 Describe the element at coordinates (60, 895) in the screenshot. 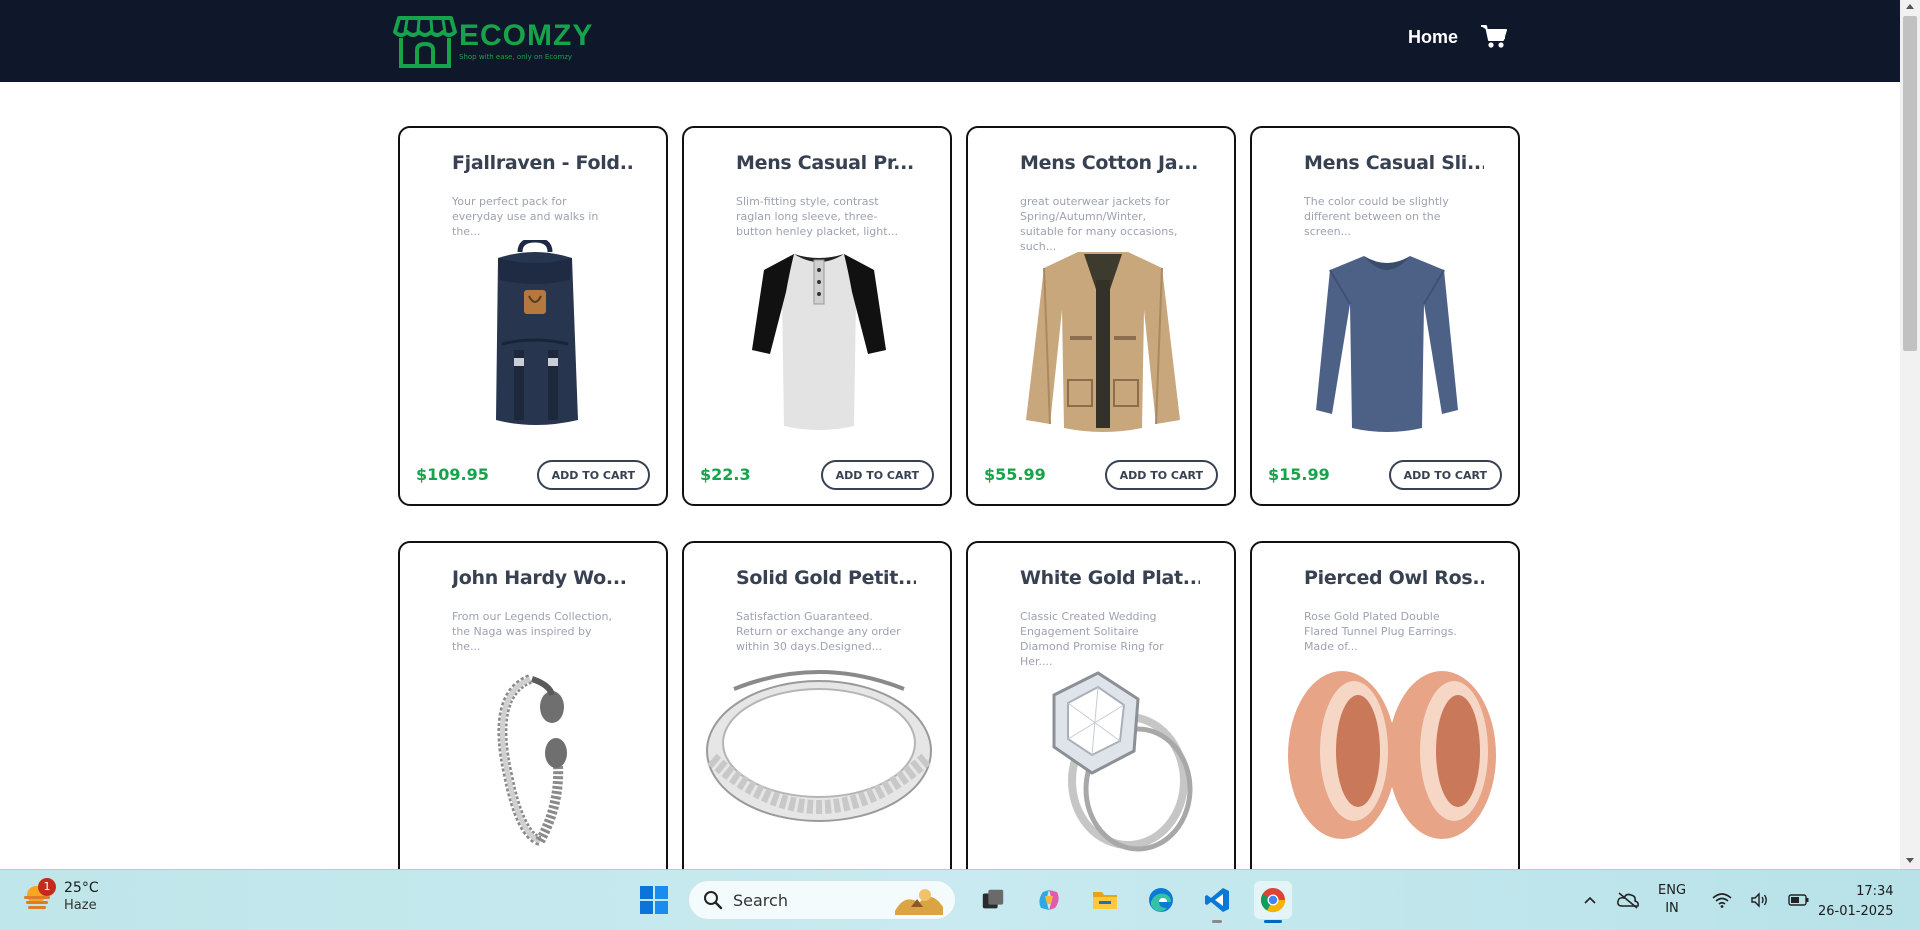

I see `weather-widget: 1 25°C Haze` at that location.